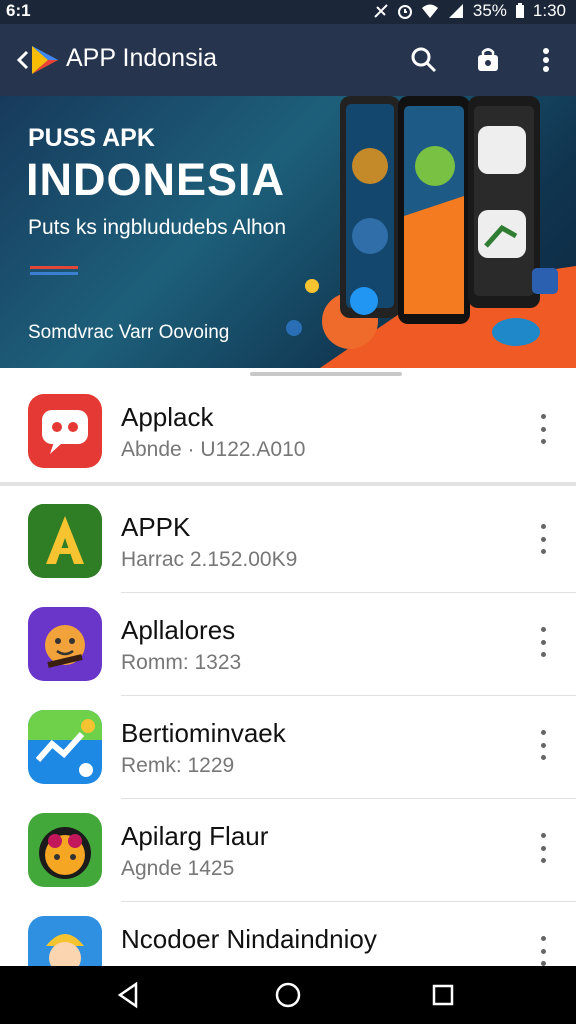  What do you see at coordinates (65, 747) in the screenshot?
I see `chart-trend-icon` at bounding box center [65, 747].